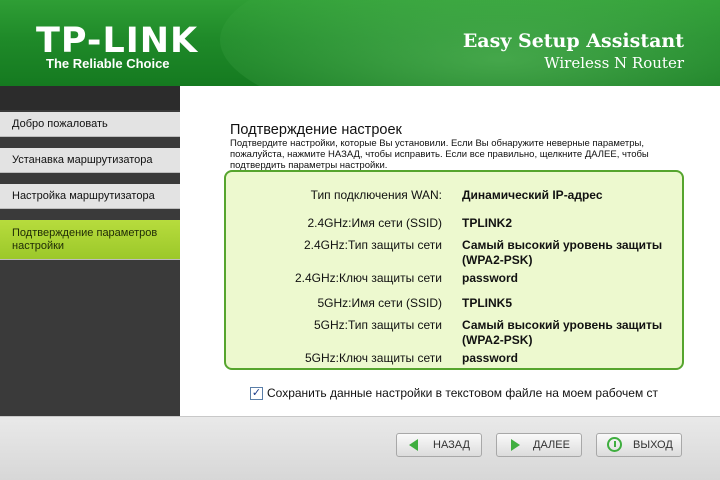 The image size is (720, 480). What do you see at coordinates (256, 393) in the screenshot?
I see `save-settings-checkbox: ✓` at bounding box center [256, 393].